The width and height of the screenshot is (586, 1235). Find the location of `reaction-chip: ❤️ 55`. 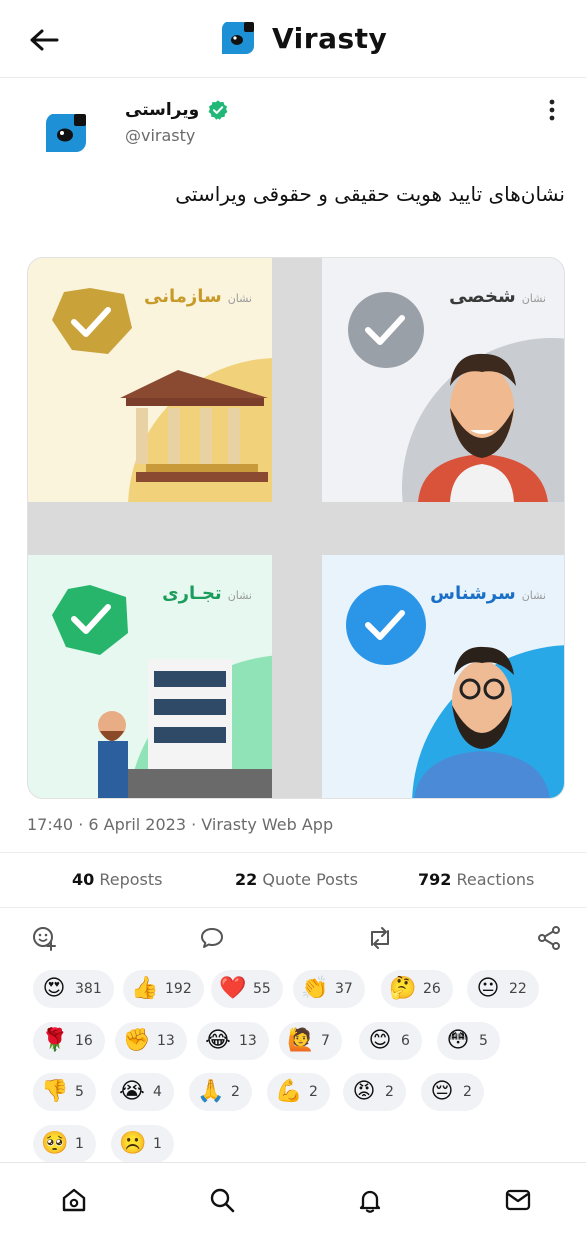

reaction-chip: ❤️ 55 is located at coordinates (247, 989).